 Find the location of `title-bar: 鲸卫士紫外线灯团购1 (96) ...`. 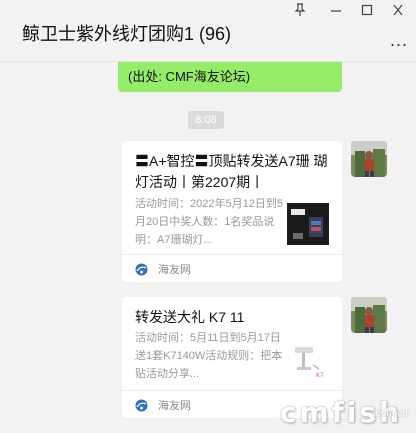

title-bar: 鲸卫士紫外线灯团购1 (96) ... is located at coordinates (208, 30).